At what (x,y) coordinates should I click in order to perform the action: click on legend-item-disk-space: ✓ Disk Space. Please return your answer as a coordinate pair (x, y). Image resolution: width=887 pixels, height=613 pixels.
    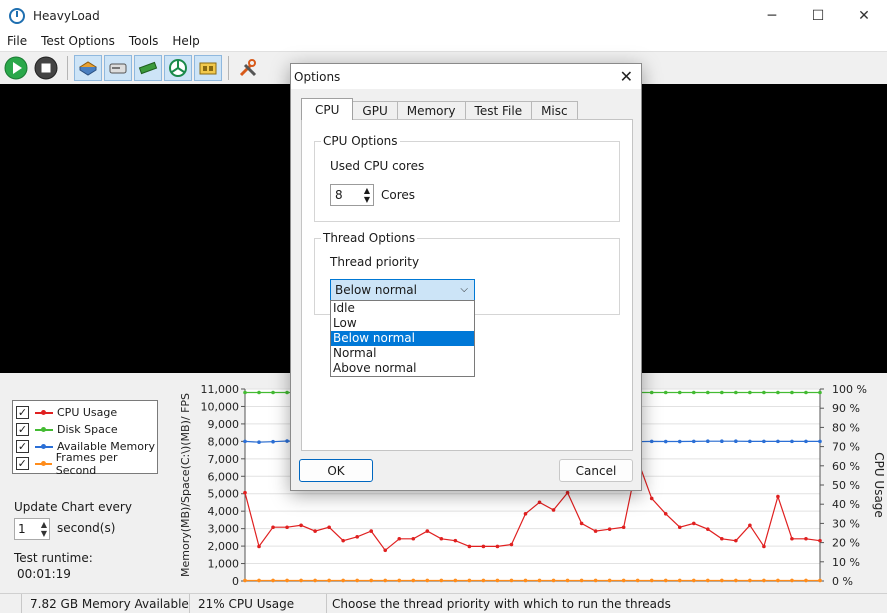
    Looking at the image, I should click on (86, 429).